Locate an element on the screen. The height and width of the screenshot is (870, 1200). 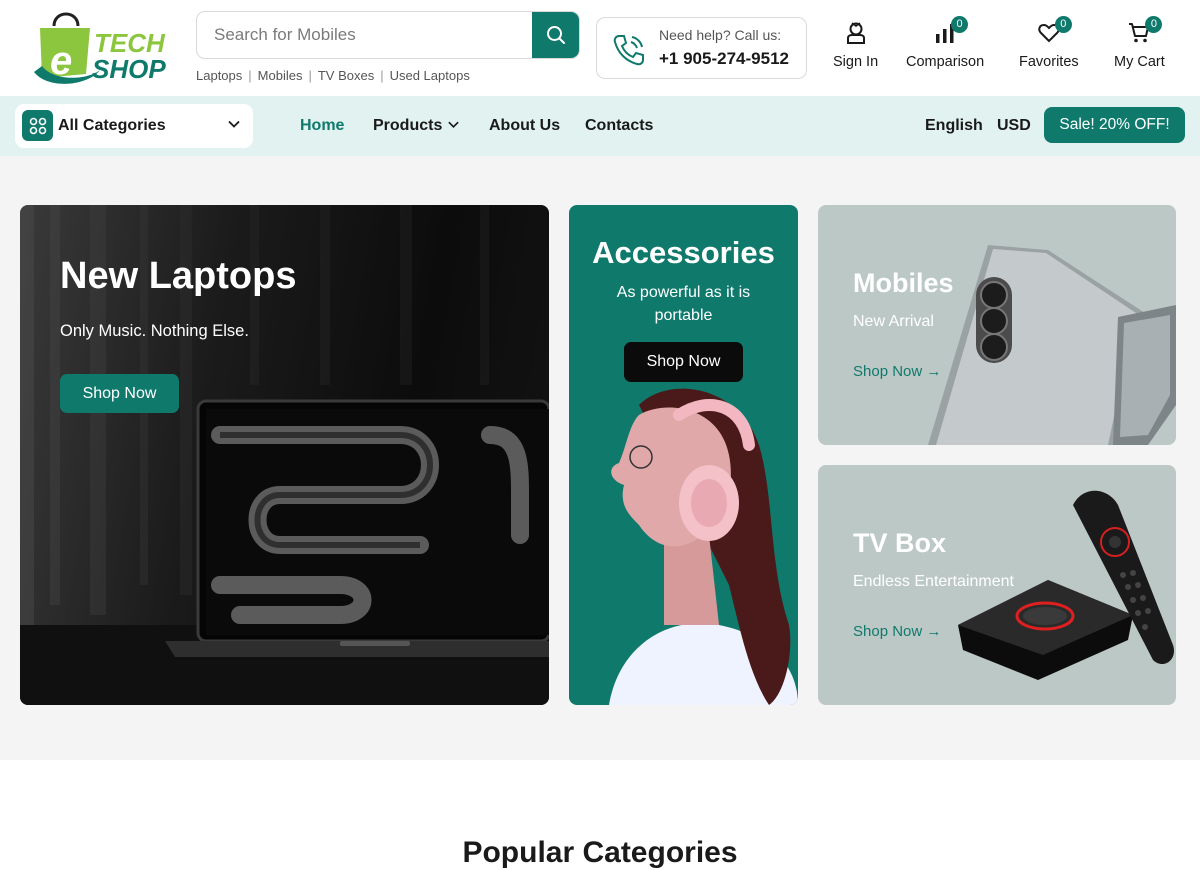
language-selector: English is located at coordinates (954, 126).